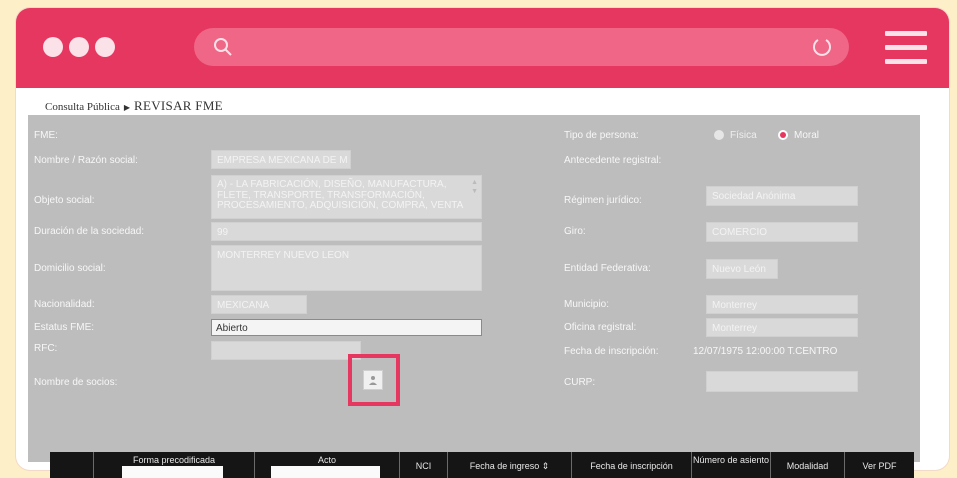 The height and width of the screenshot is (478, 957). What do you see at coordinates (281, 159) in the screenshot?
I see `nombre-field: EMPRESA MEXICANA DE M` at bounding box center [281, 159].